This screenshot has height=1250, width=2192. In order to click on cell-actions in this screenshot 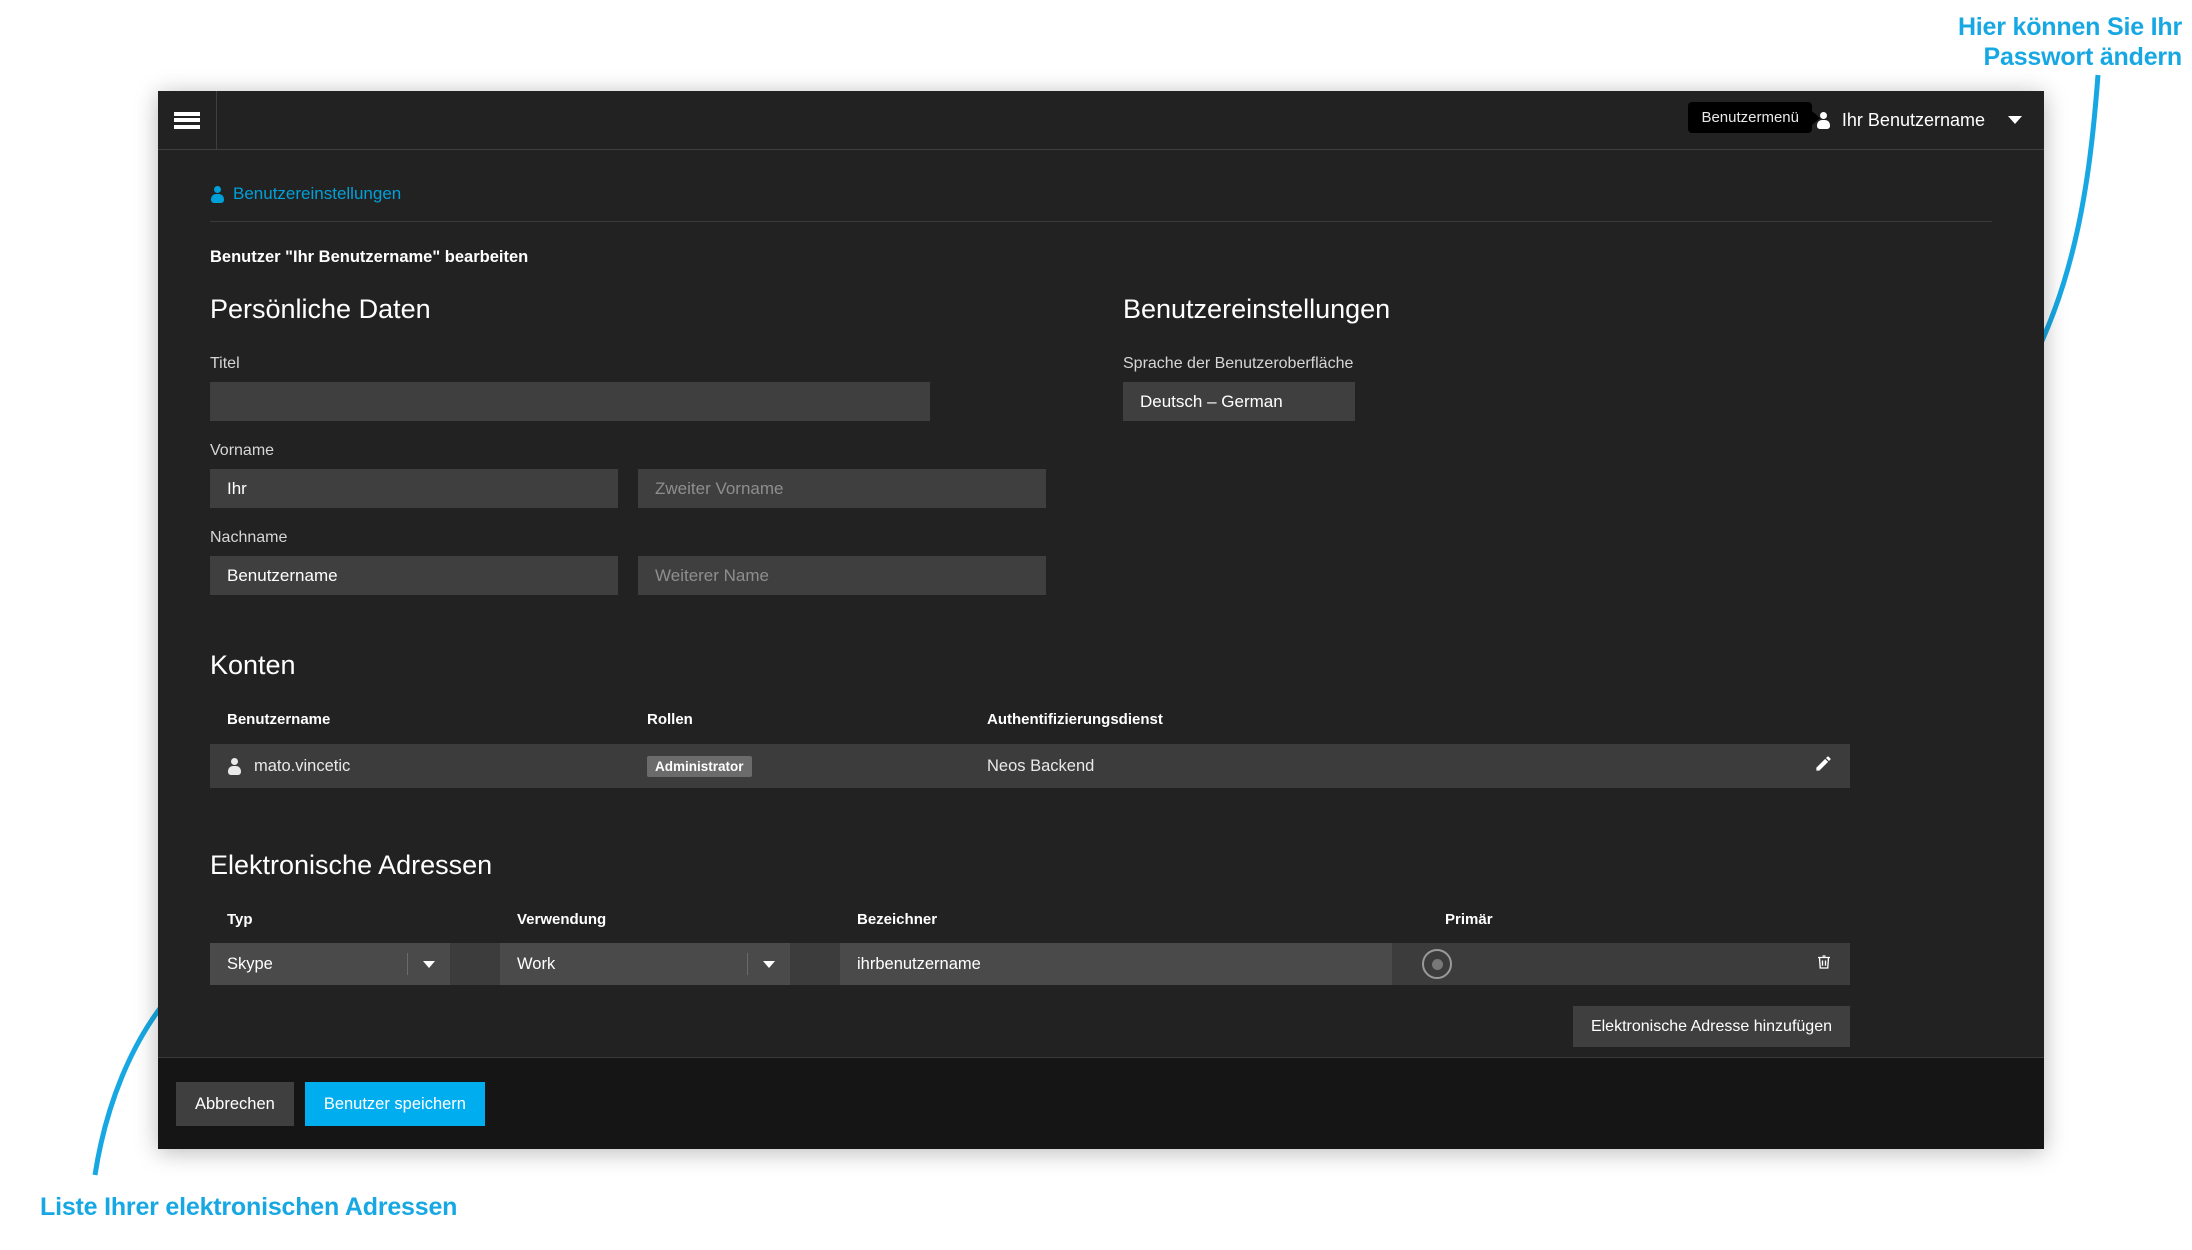, I will do `click(1780, 766)`.